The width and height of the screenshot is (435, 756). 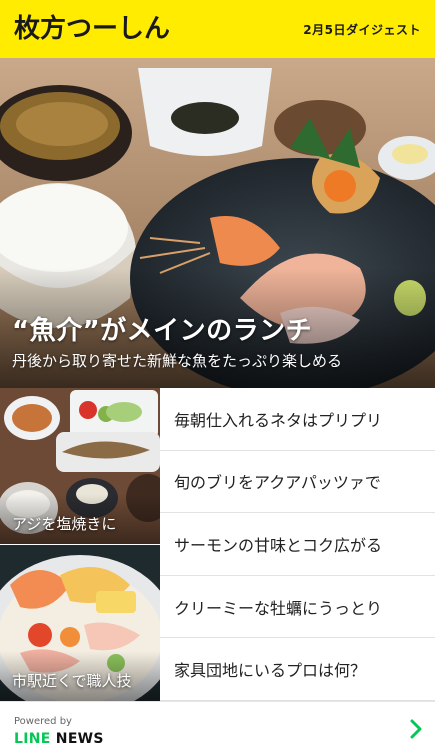 What do you see at coordinates (77, 739) in the screenshot?
I see `line-news-logo-news: NEWS` at bounding box center [77, 739].